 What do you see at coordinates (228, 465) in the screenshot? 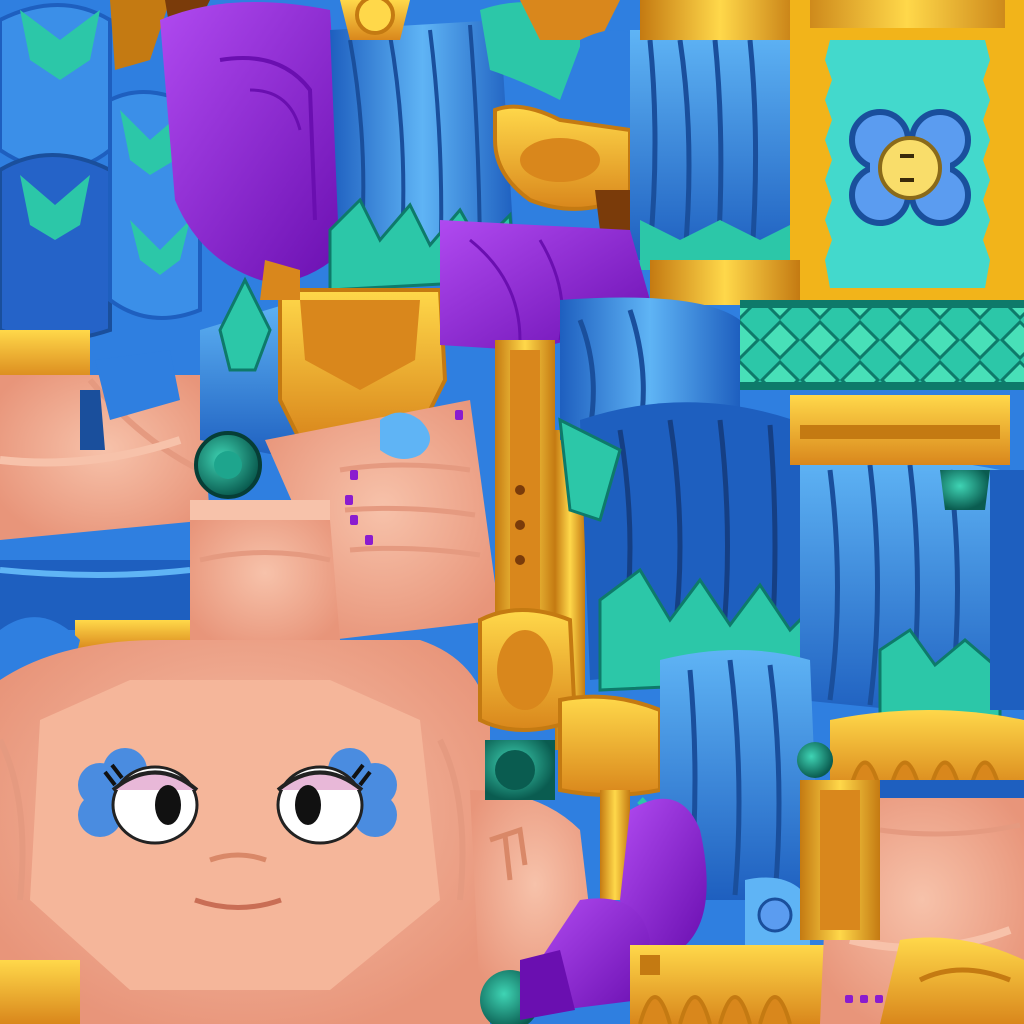
I see `gem-stud-icon` at bounding box center [228, 465].